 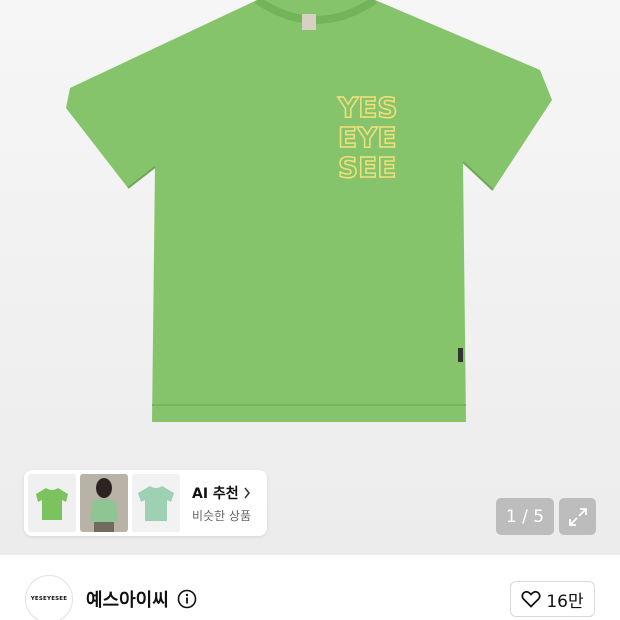 What do you see at coordinates (222, 515) in the screenshot?
I see `reco-subtitle: 비슷한 상품` at bounding box center [222, 515].